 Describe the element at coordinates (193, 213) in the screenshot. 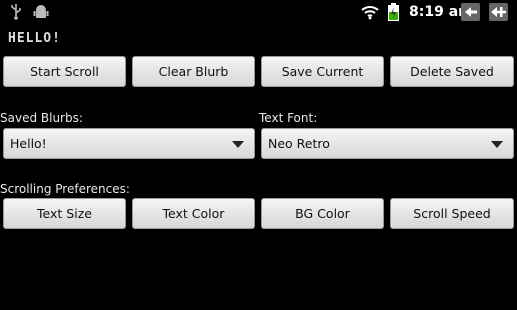

I see `text-color-button: Text Color` at that location.